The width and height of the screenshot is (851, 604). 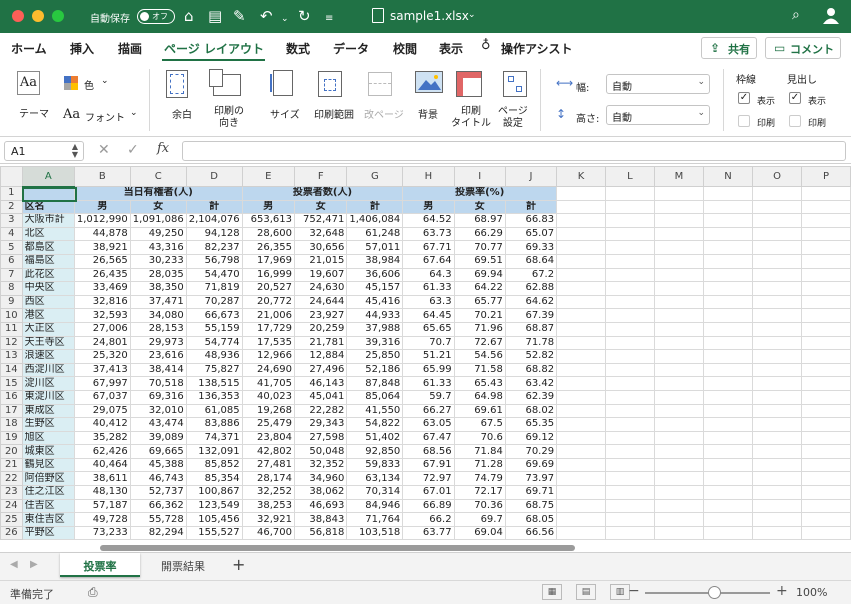 What do you see at coordinates (11, 343) in the screenshot?
I see `row-header: 12` at bounding box center [11, 343].